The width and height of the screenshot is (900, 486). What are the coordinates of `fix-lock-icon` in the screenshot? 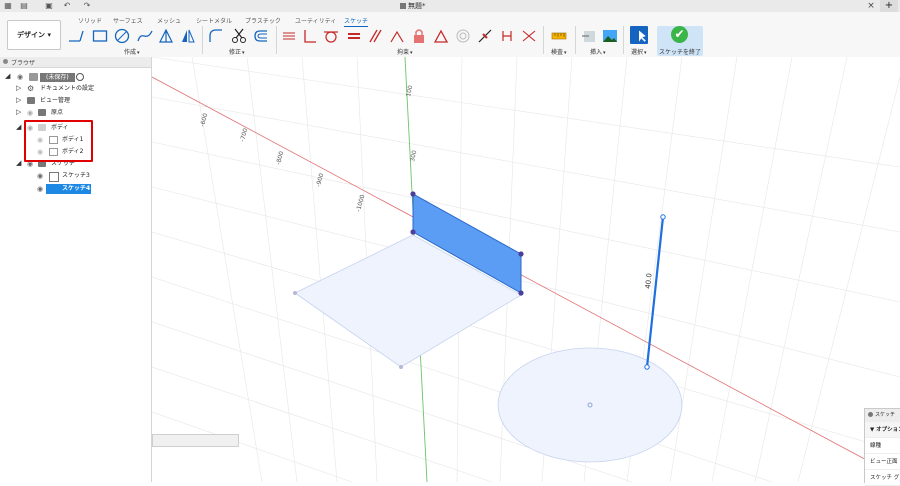 It's located at (419, 36).